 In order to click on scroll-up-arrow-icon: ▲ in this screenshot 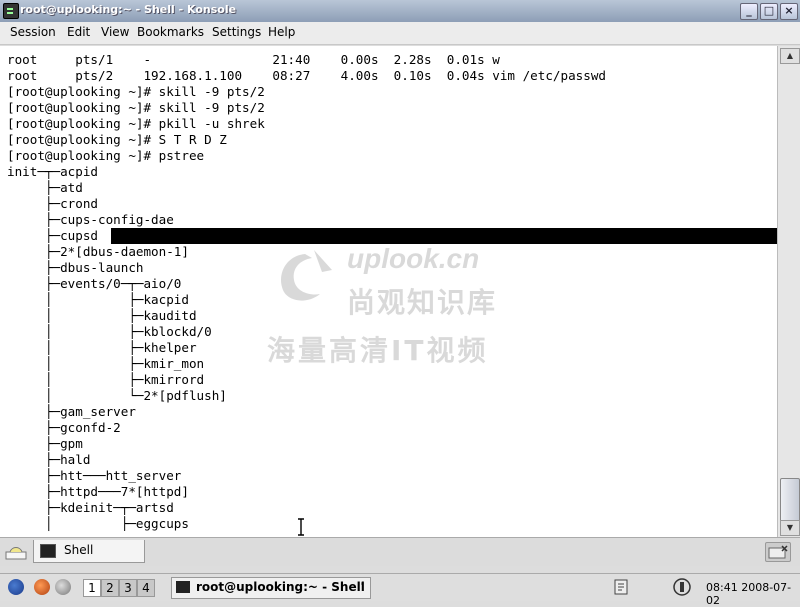, I will do `click(790, 56)`.